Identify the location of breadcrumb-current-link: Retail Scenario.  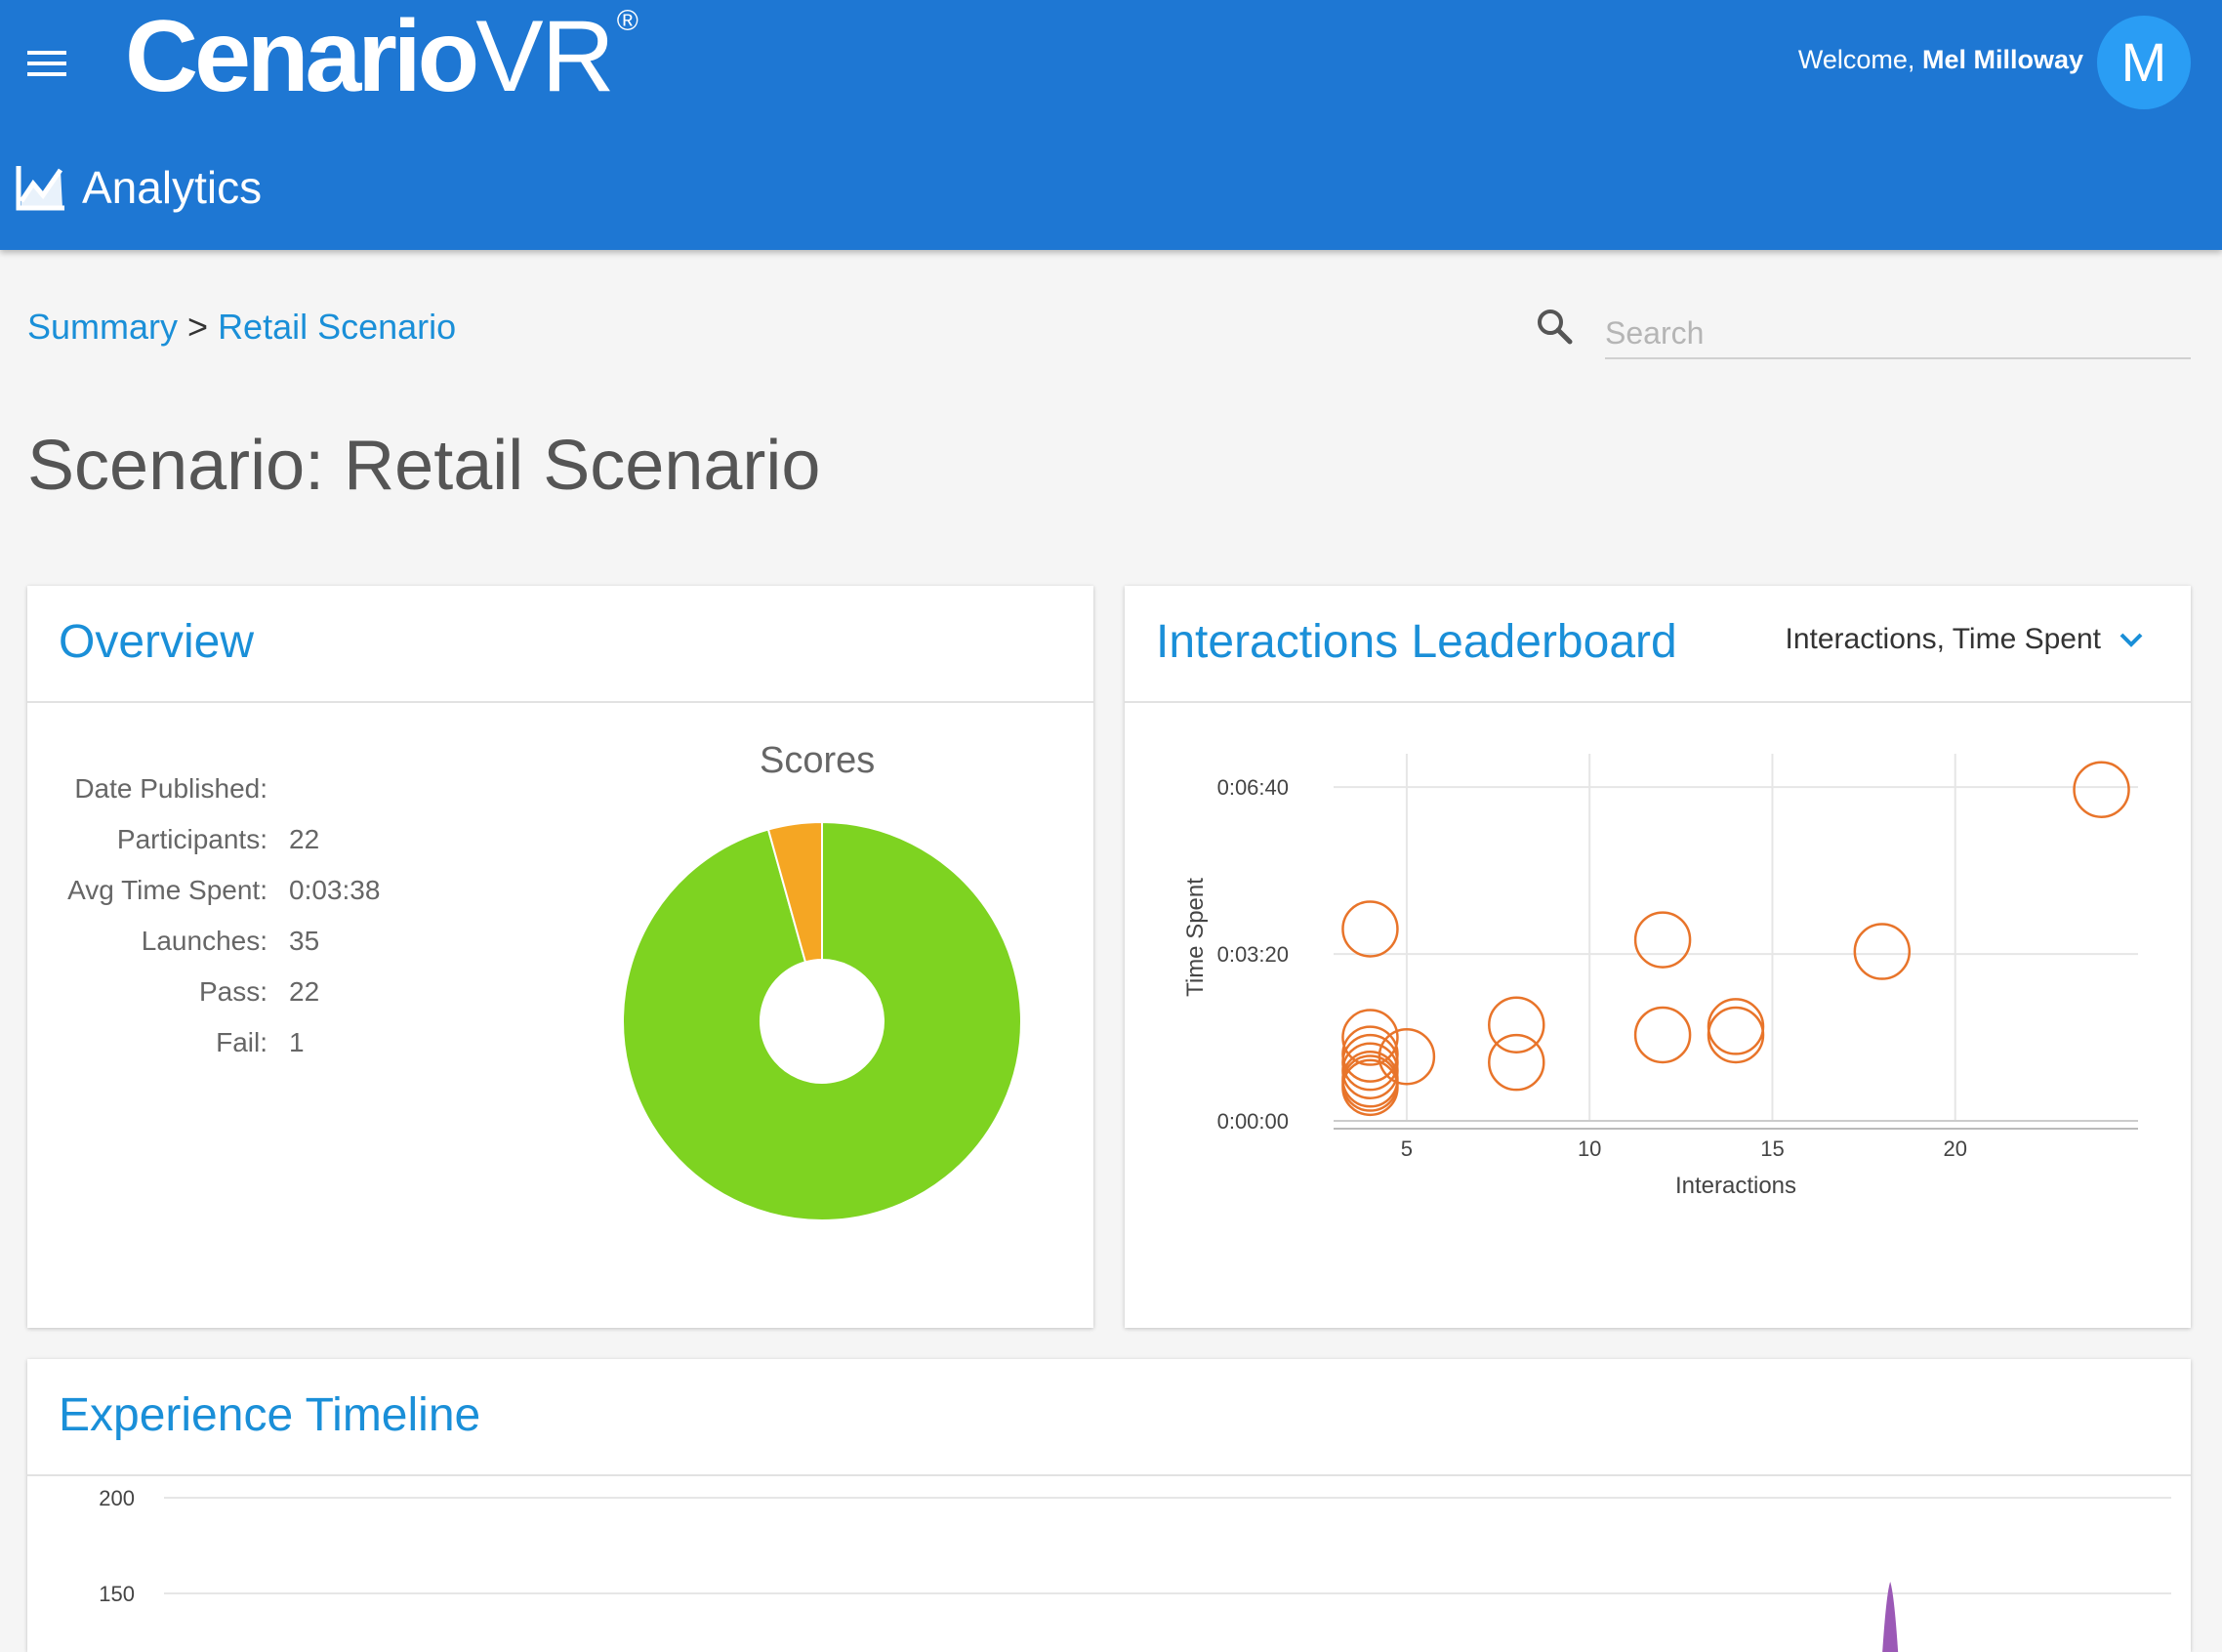
(337, 327).